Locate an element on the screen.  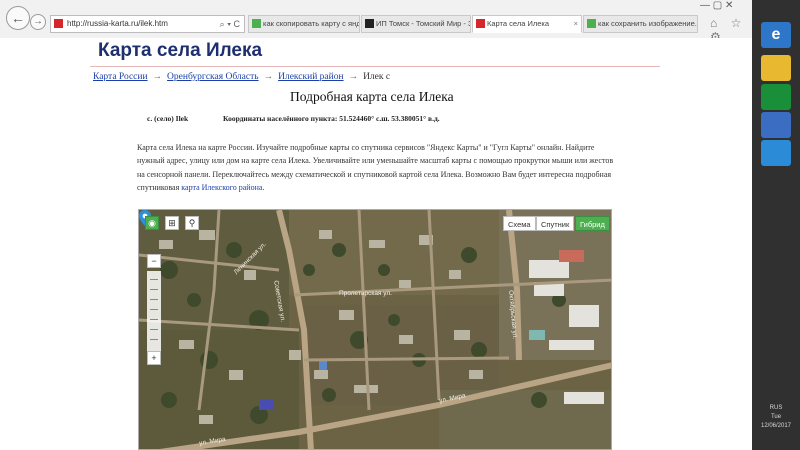
forward-button: → is located at coordinates (38, 22).